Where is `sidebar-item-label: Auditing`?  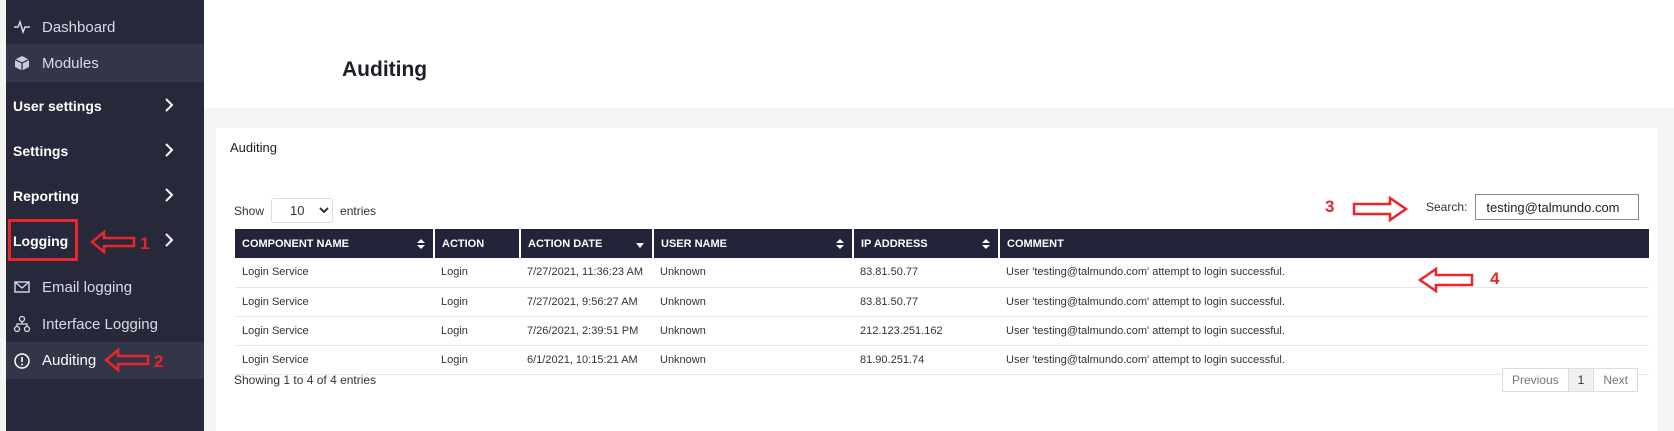
sidebar-item-label: Auditing is located at coordinates (69, 360).